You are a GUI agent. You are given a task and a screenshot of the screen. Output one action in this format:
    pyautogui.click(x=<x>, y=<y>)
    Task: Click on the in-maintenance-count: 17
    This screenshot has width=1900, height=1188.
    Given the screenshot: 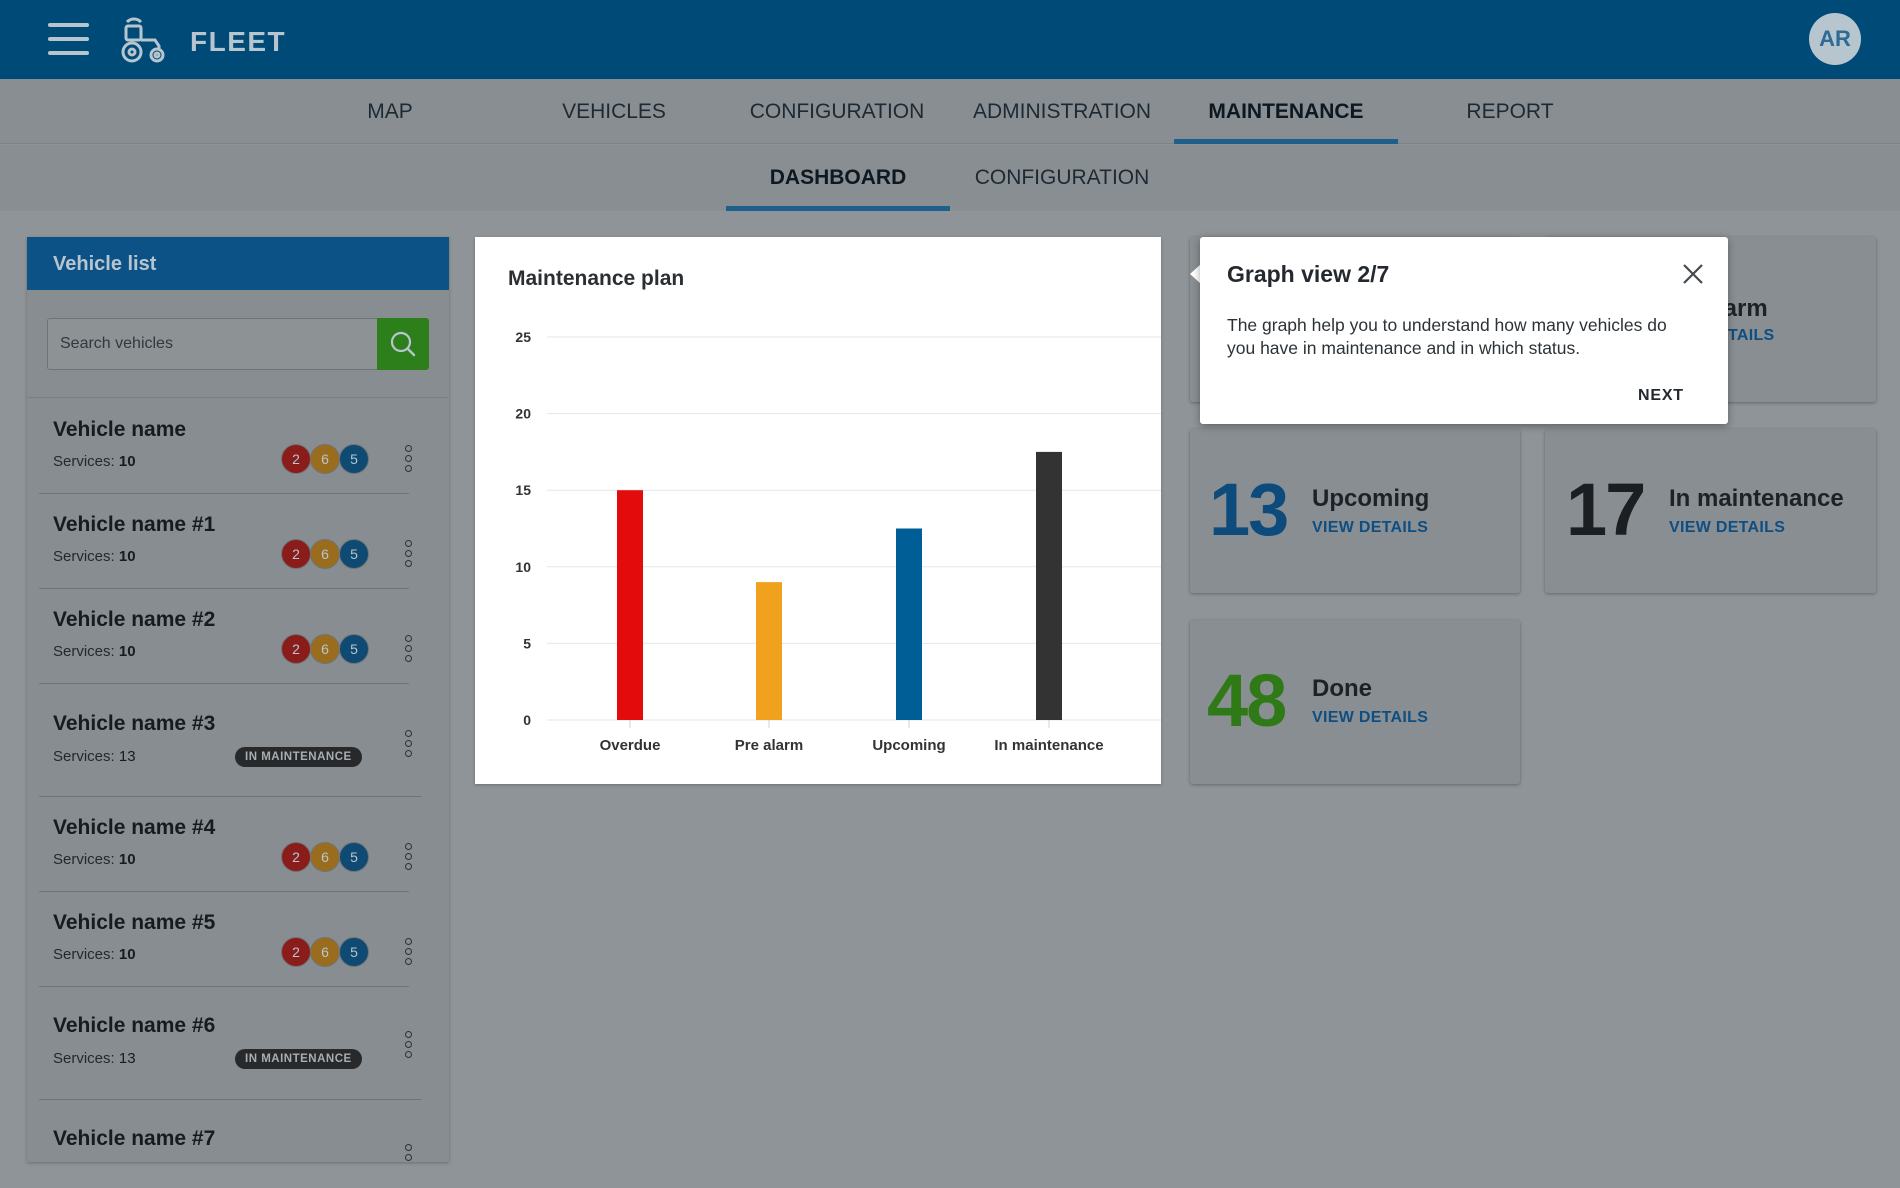 What is the action you would take?
    pyautogui.click(x=1606, y=509)
    